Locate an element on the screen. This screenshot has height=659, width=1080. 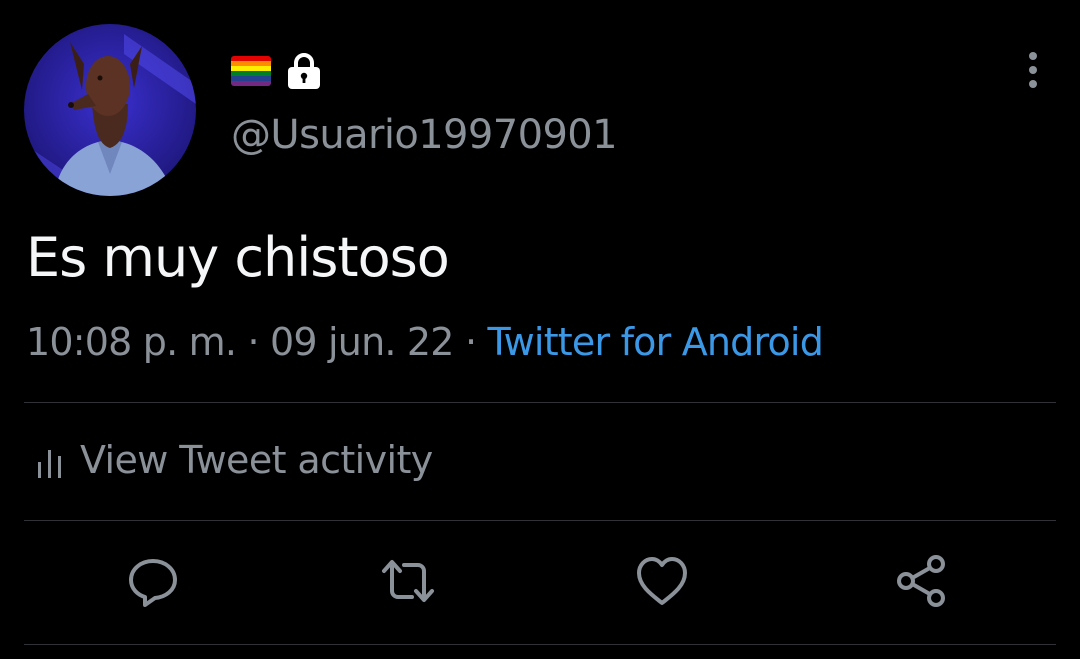
share-button is located at coordinates (921, 581).